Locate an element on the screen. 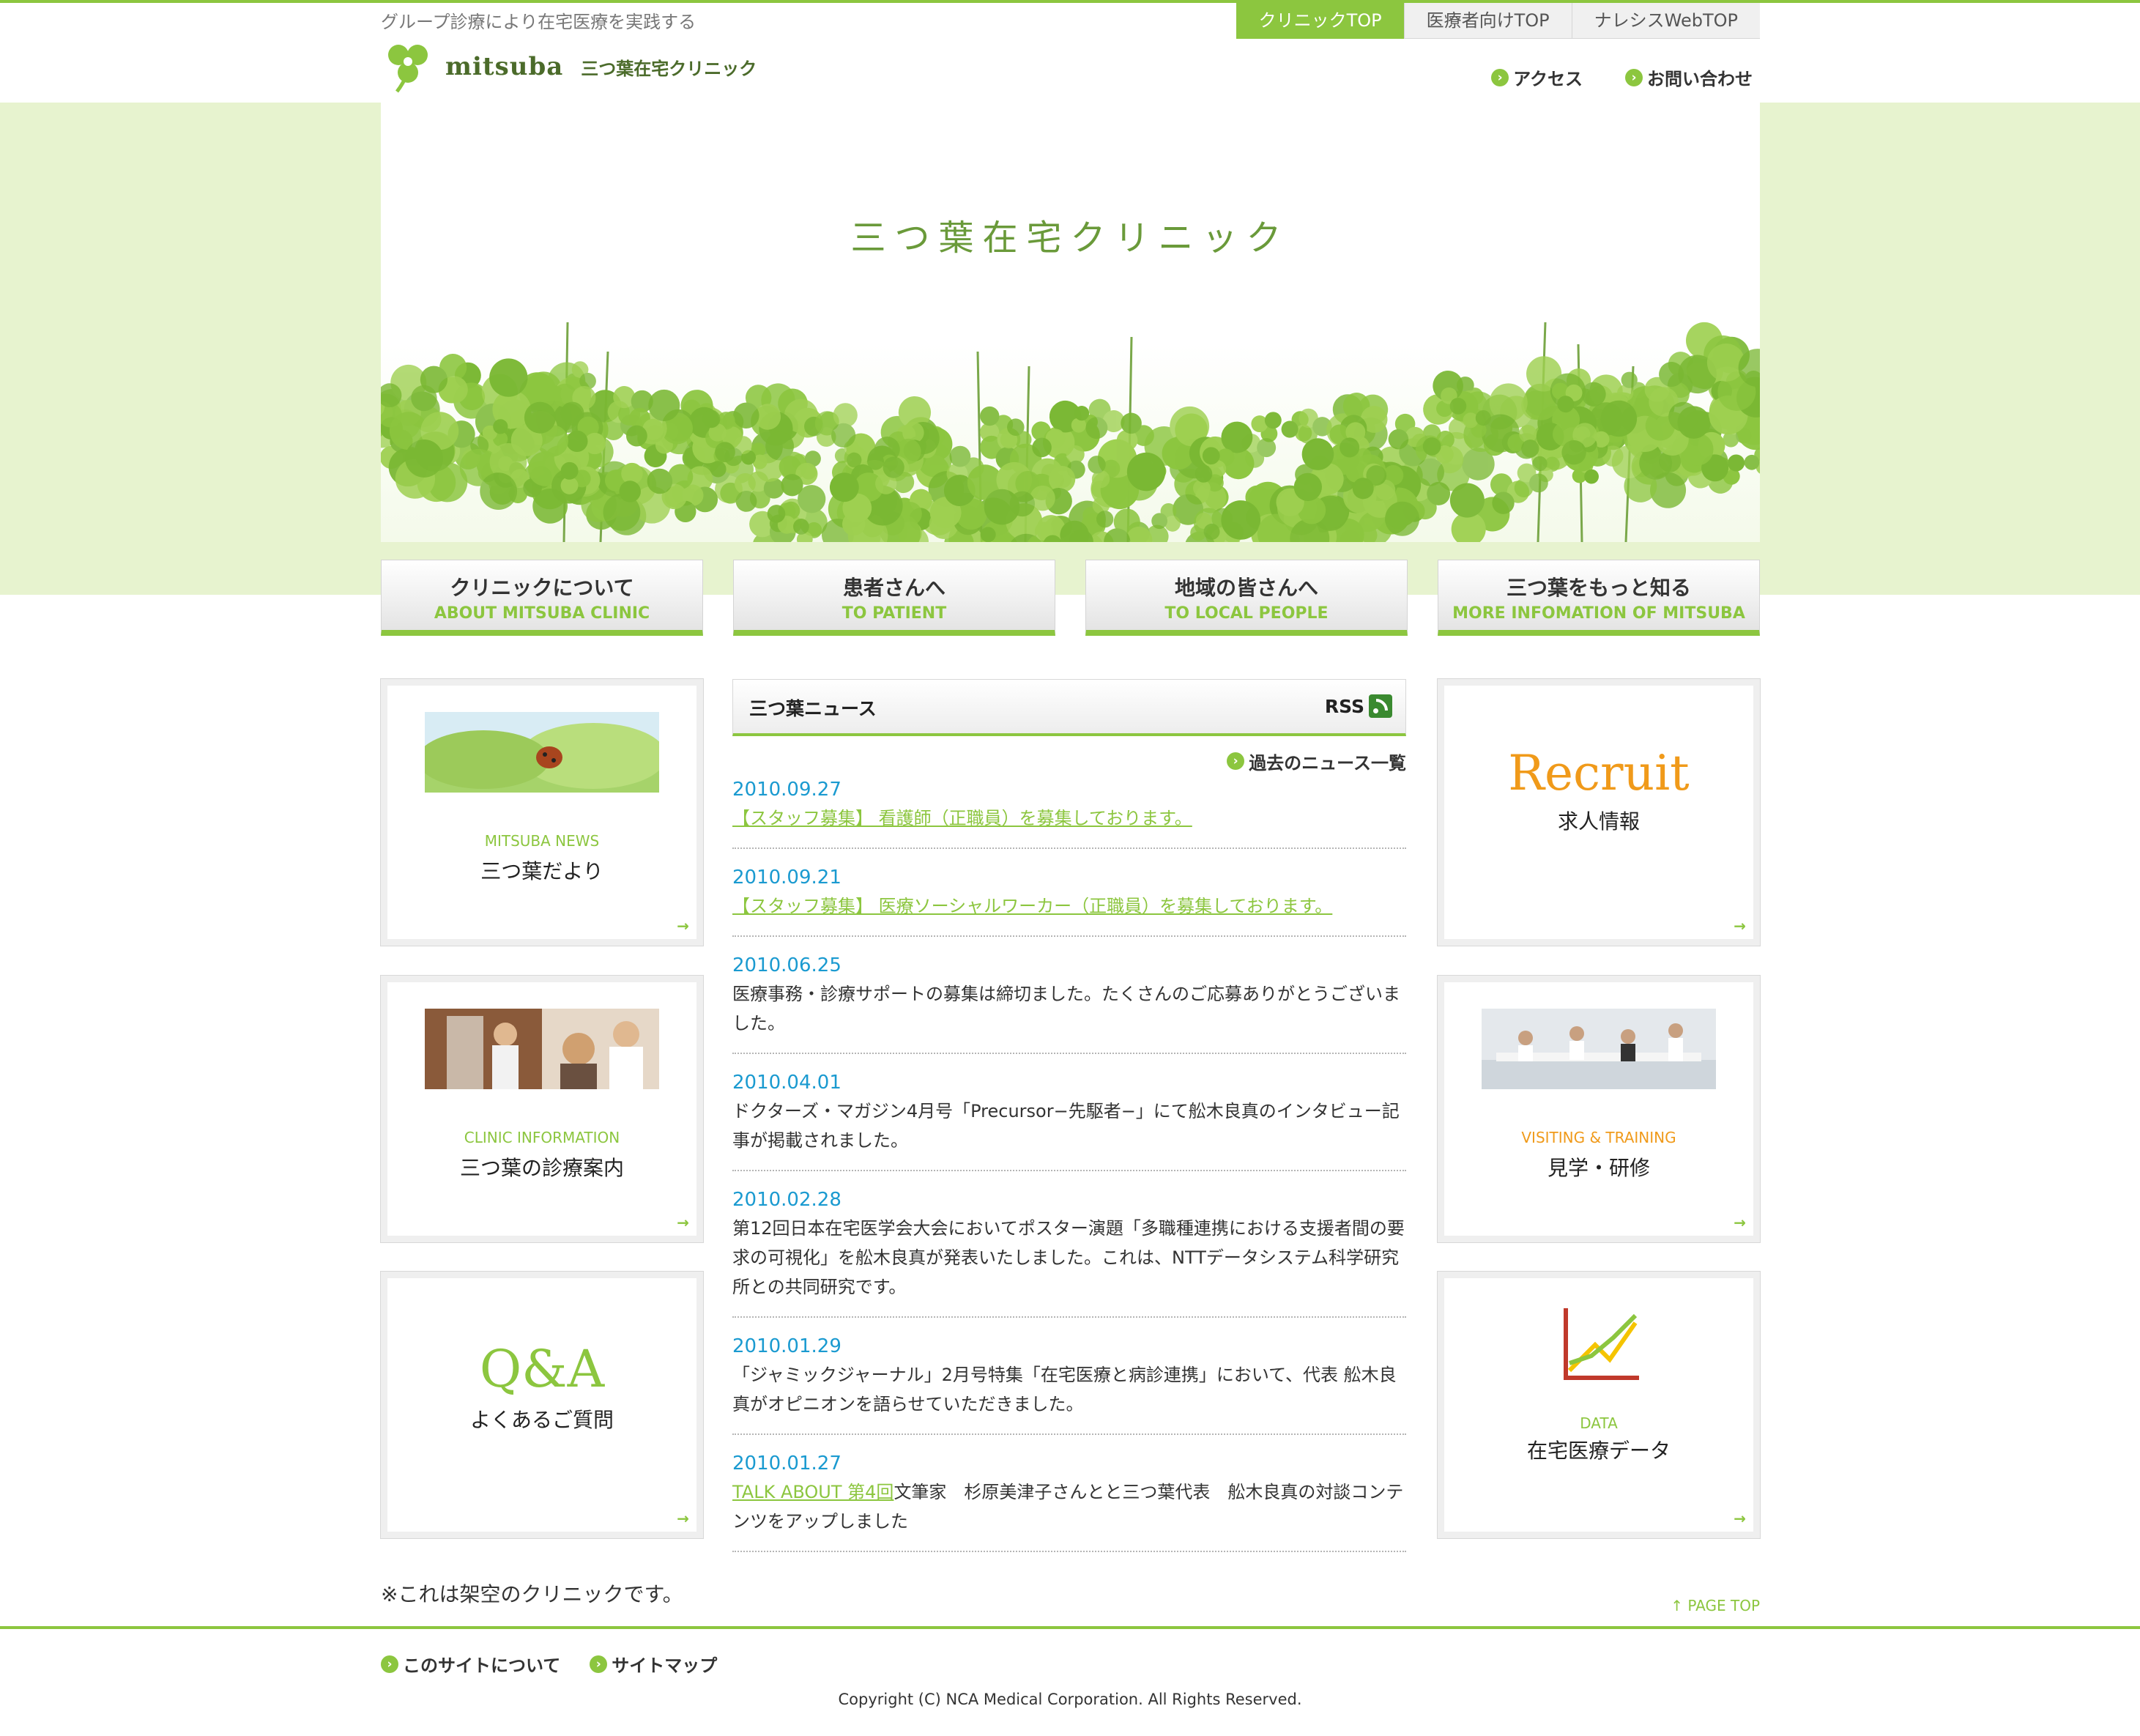  clover-logo-icon is located at coordinates (408, 69).